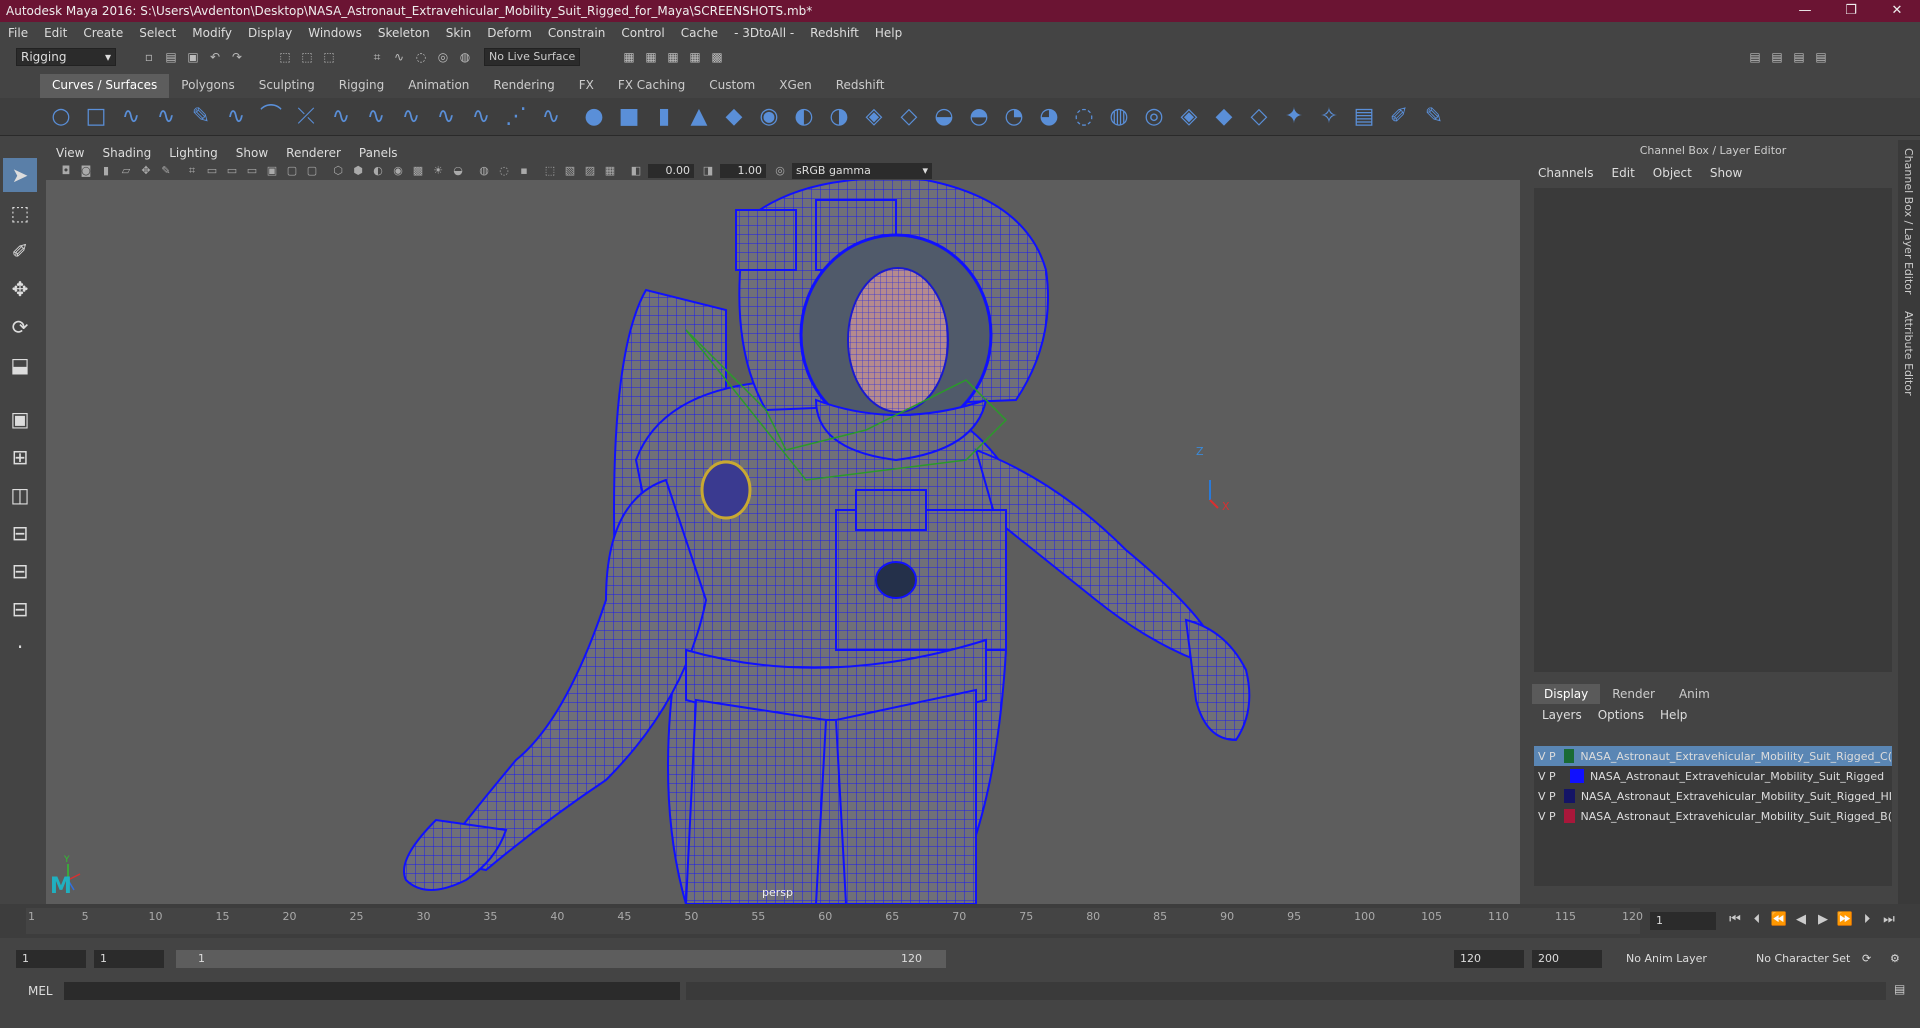 This screenshot has width=1920, height=1028. Describe the element at coordinates (1726, 173) in the screenshot. I see `show-menu: Show` at that location.